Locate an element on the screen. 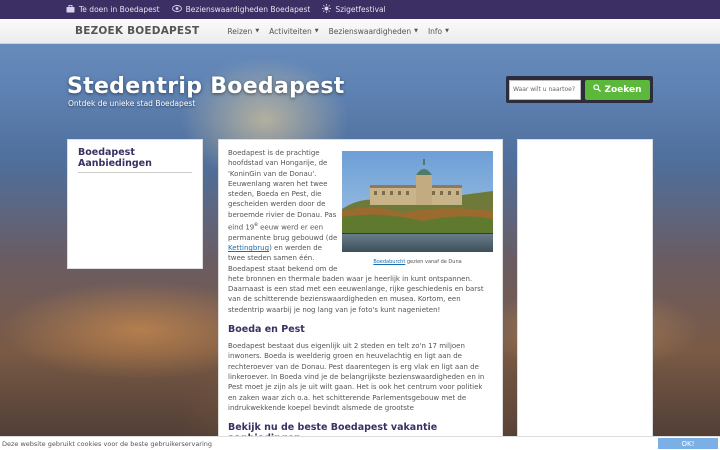 The width and height of the screenshot is (720, 450). menu-item-label: Bezienswaardigheden is located at coordinates (370, 31).